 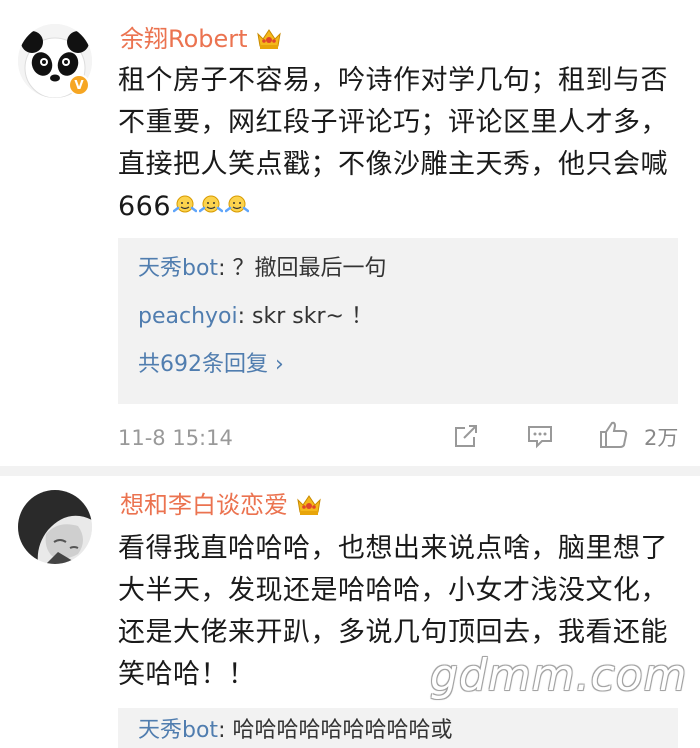 What do you see at coordinates (614, 438) in the screenshot?
I see `like-icon` at bounding box center [614, 438].